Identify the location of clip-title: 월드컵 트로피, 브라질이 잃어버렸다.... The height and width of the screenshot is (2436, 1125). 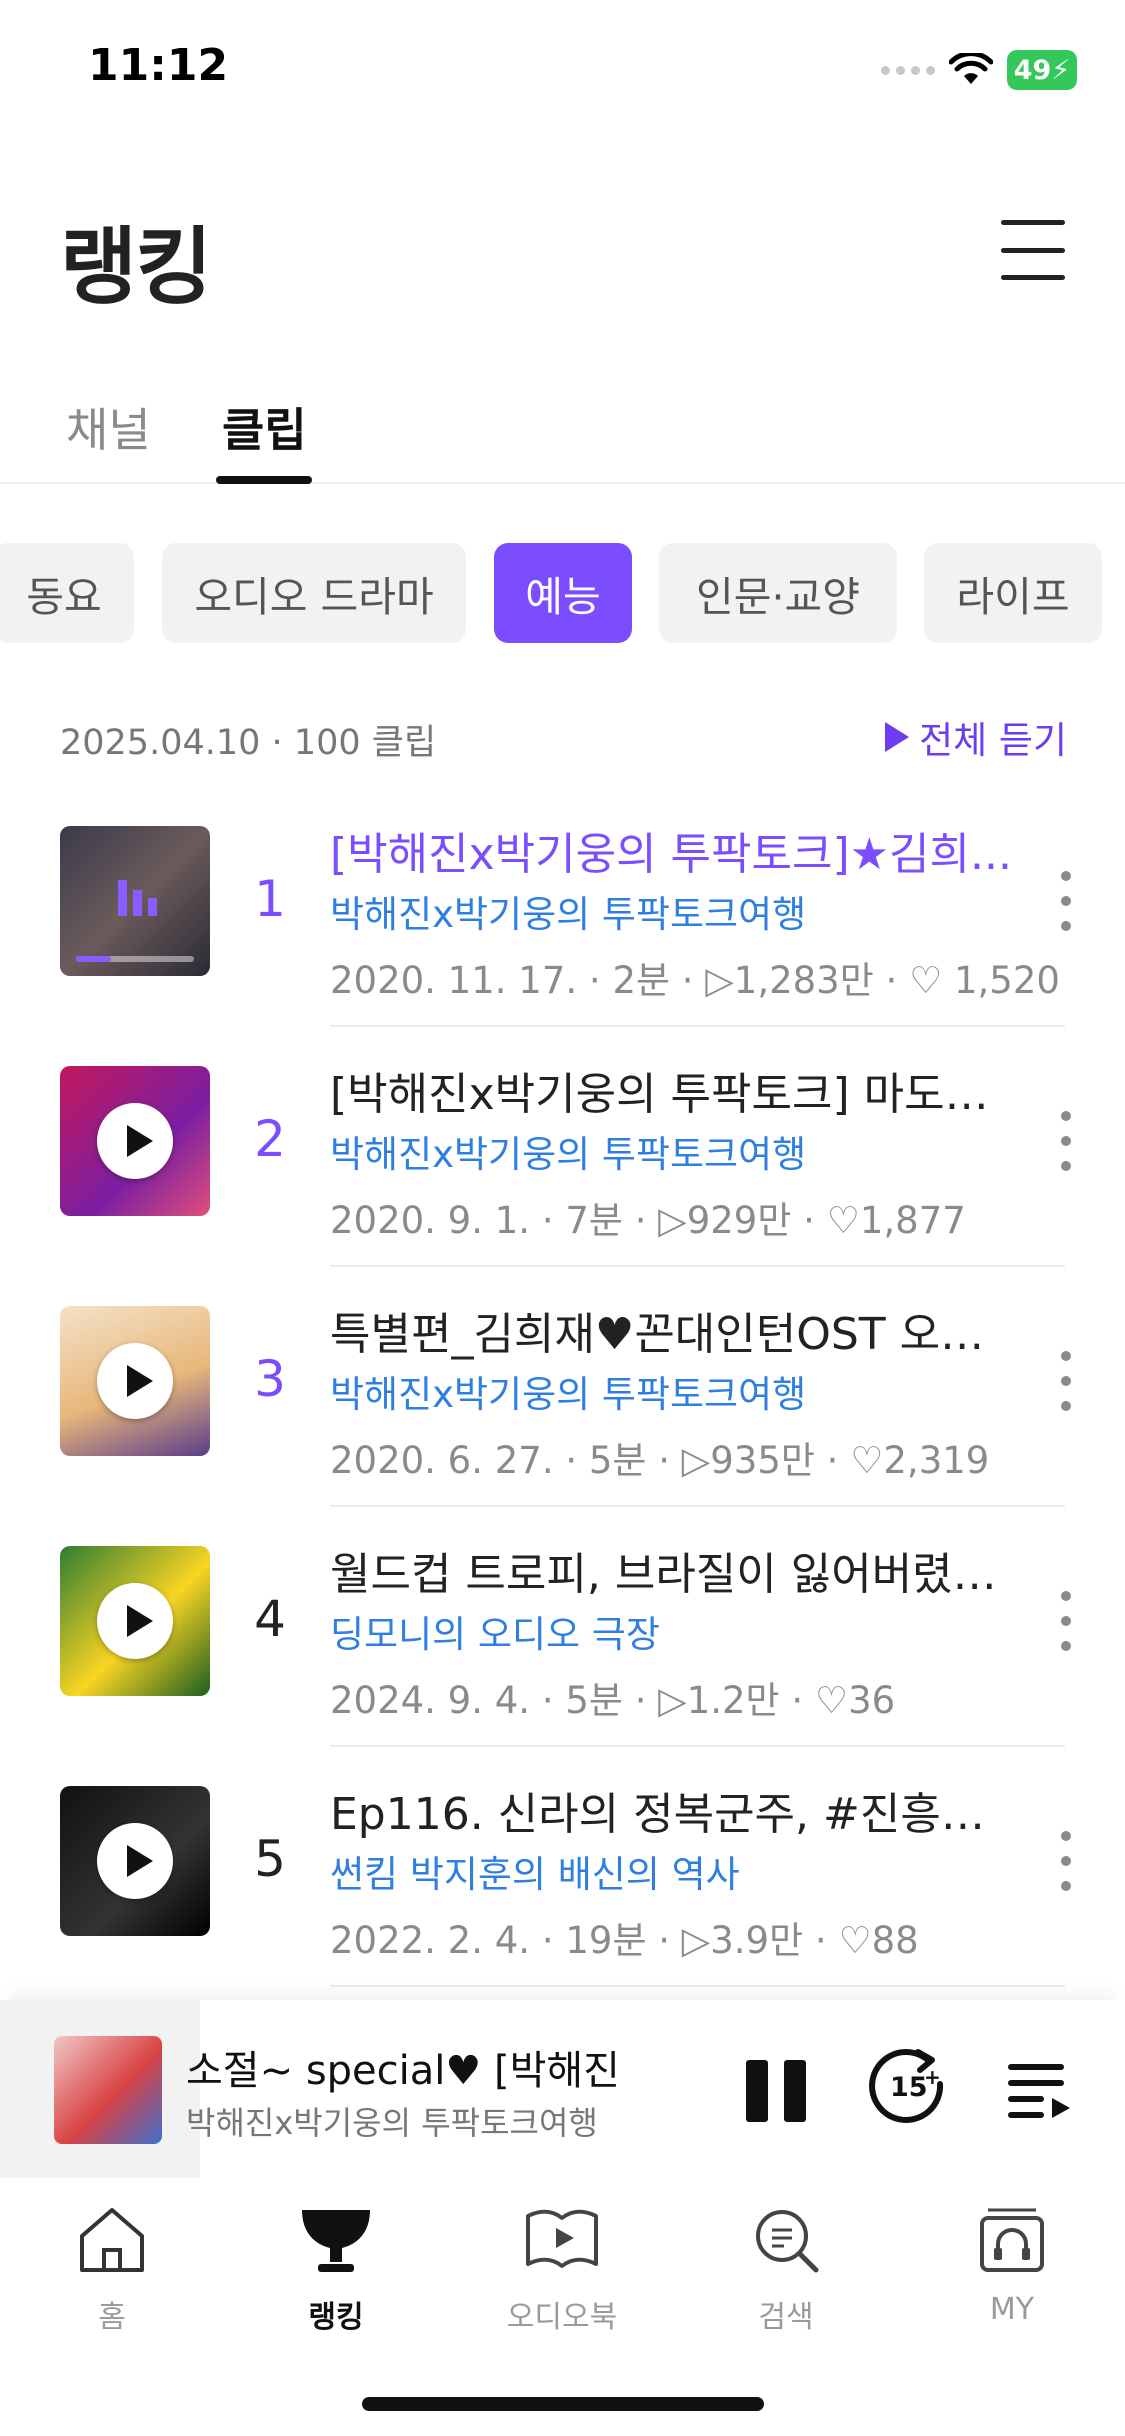
(675, 1574).